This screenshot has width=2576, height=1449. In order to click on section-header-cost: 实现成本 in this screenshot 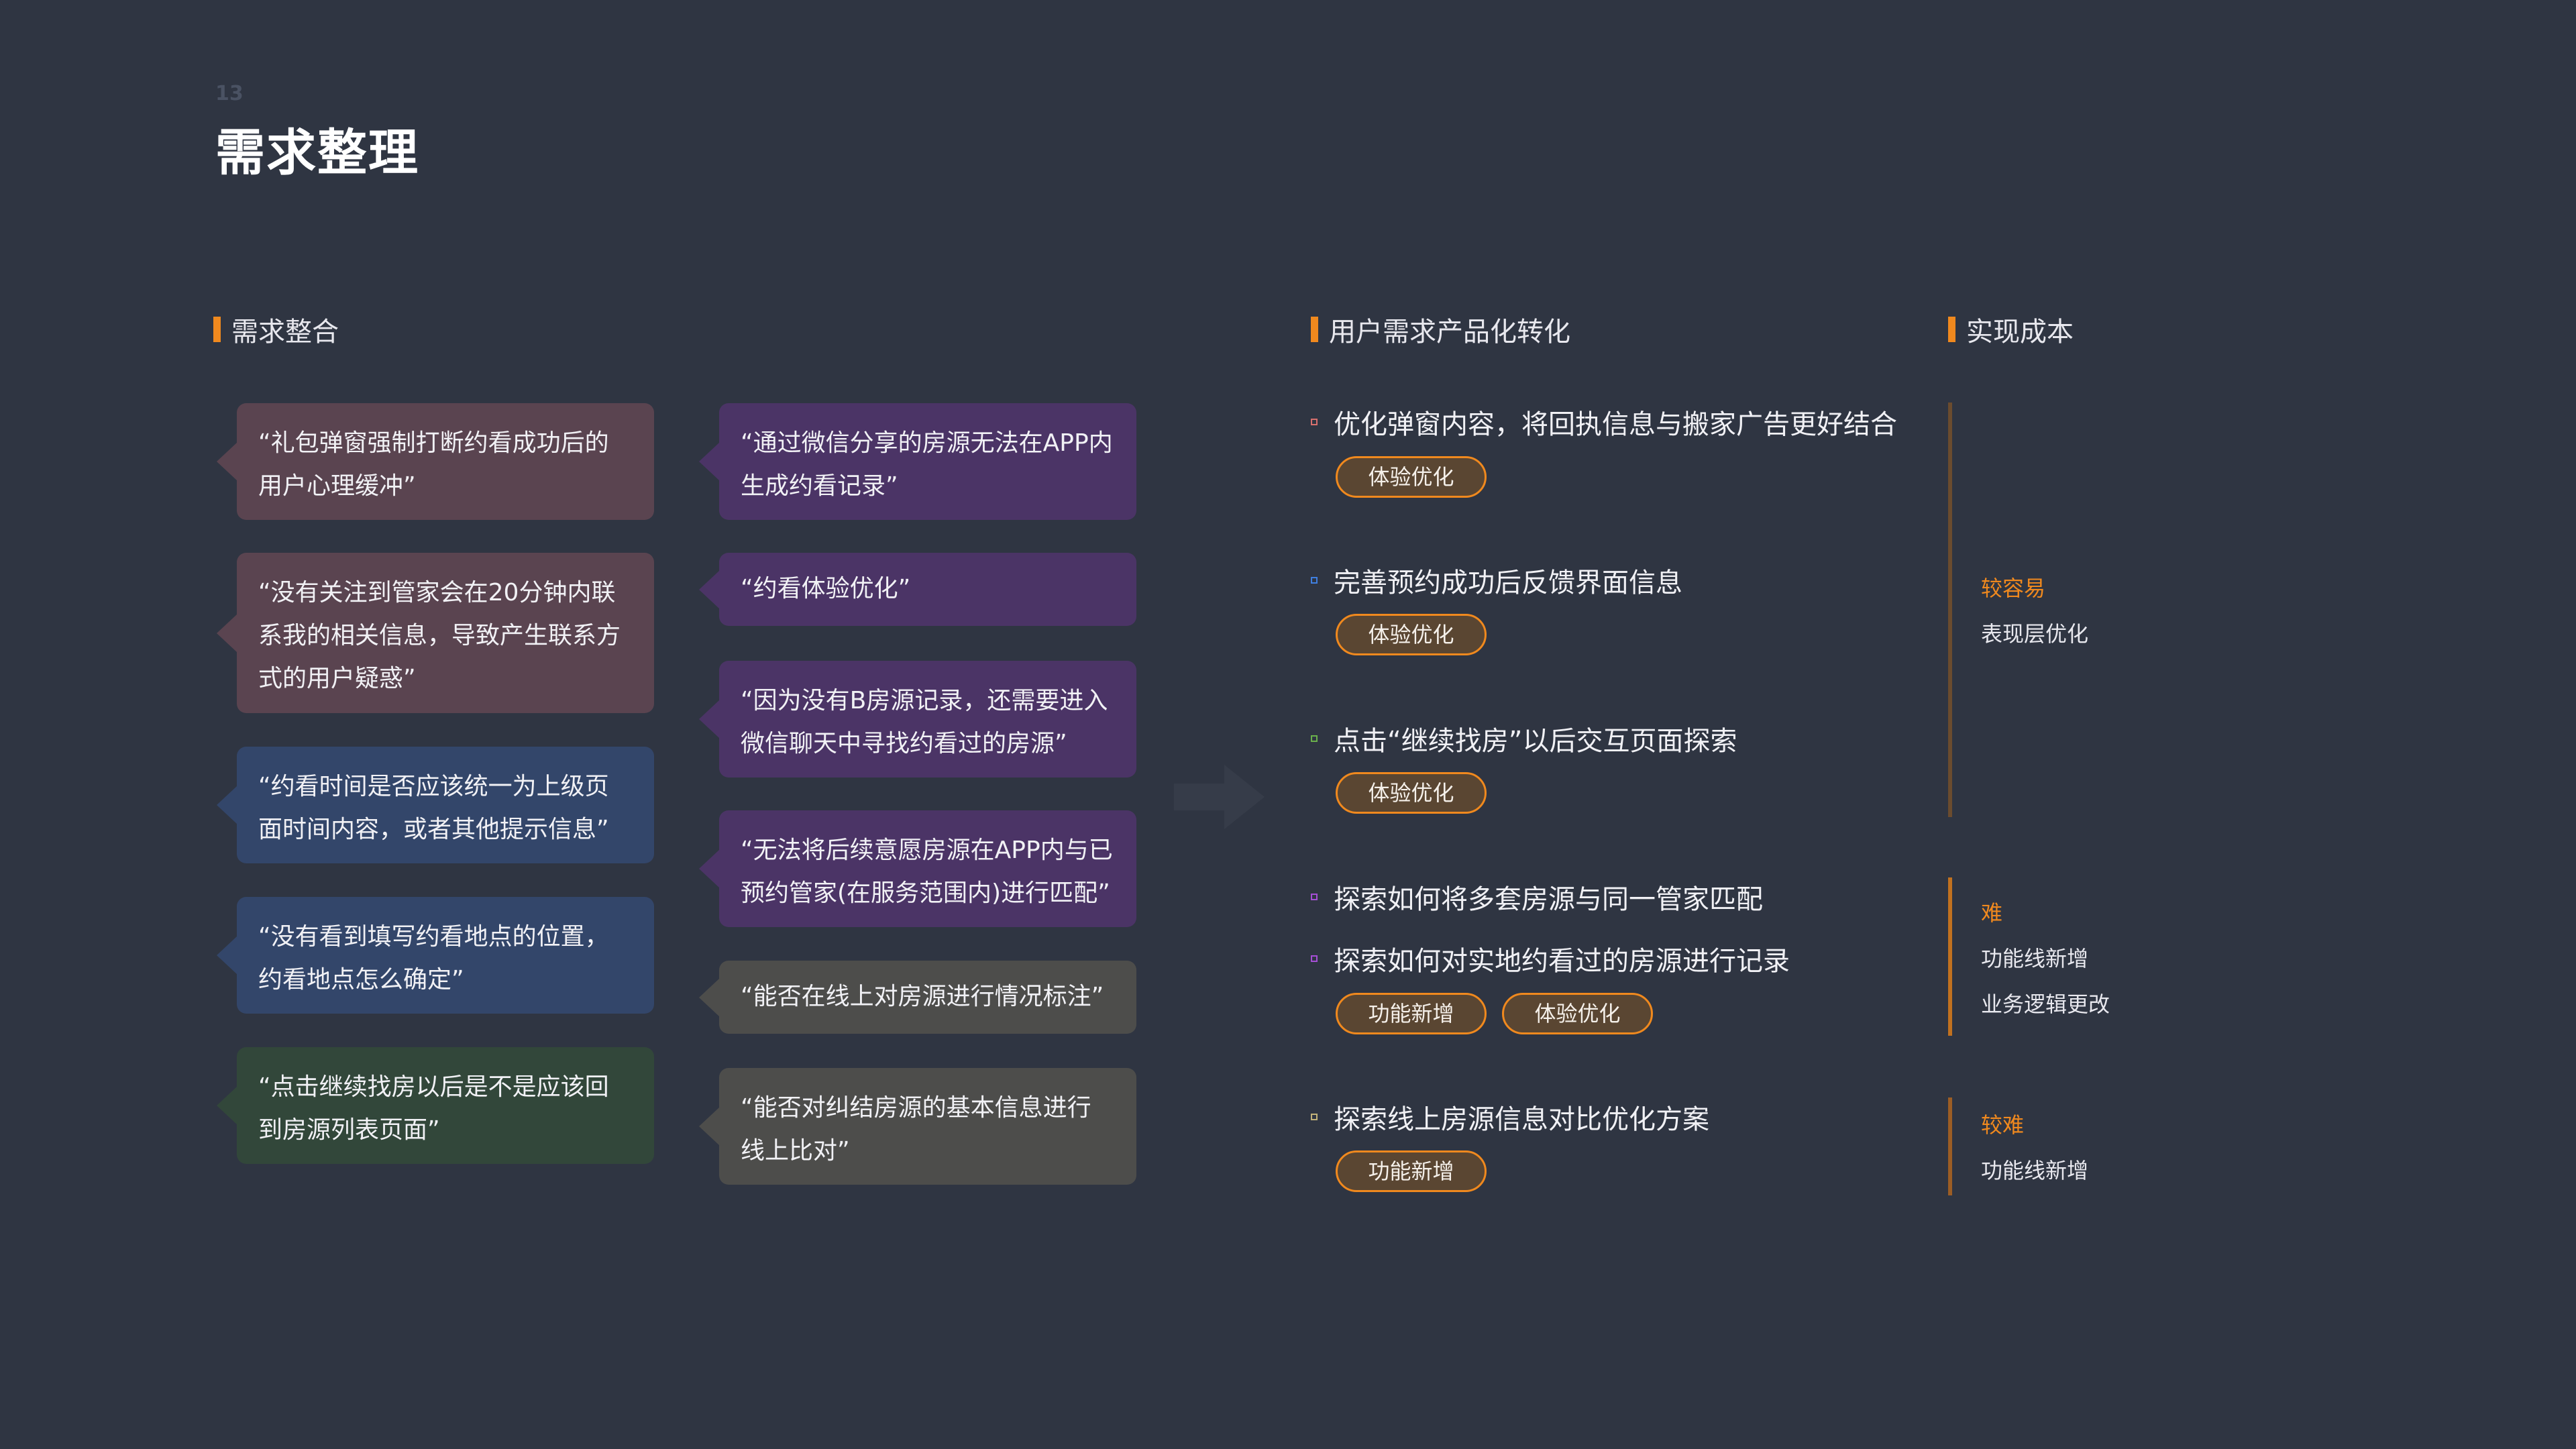, I will do `click(2011, 329)`.